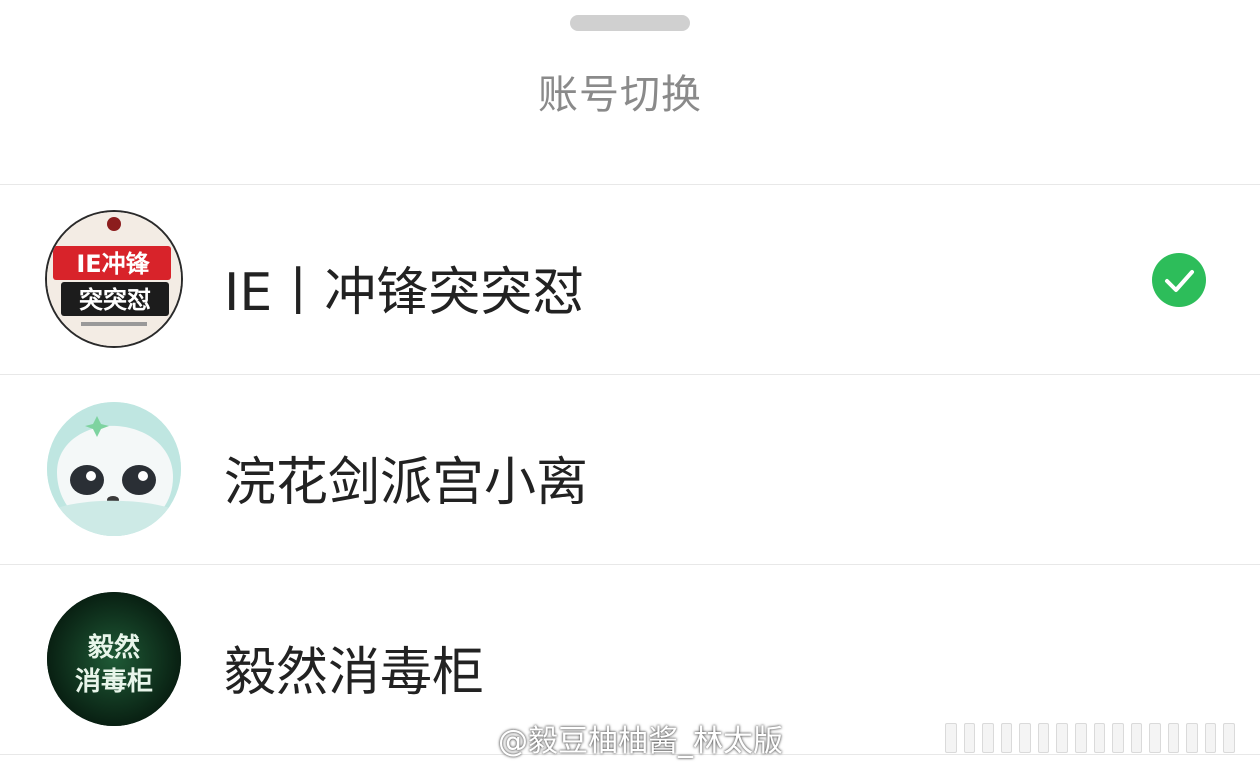  I want to click on sheet-title: 账号切换, so click(620, 95).